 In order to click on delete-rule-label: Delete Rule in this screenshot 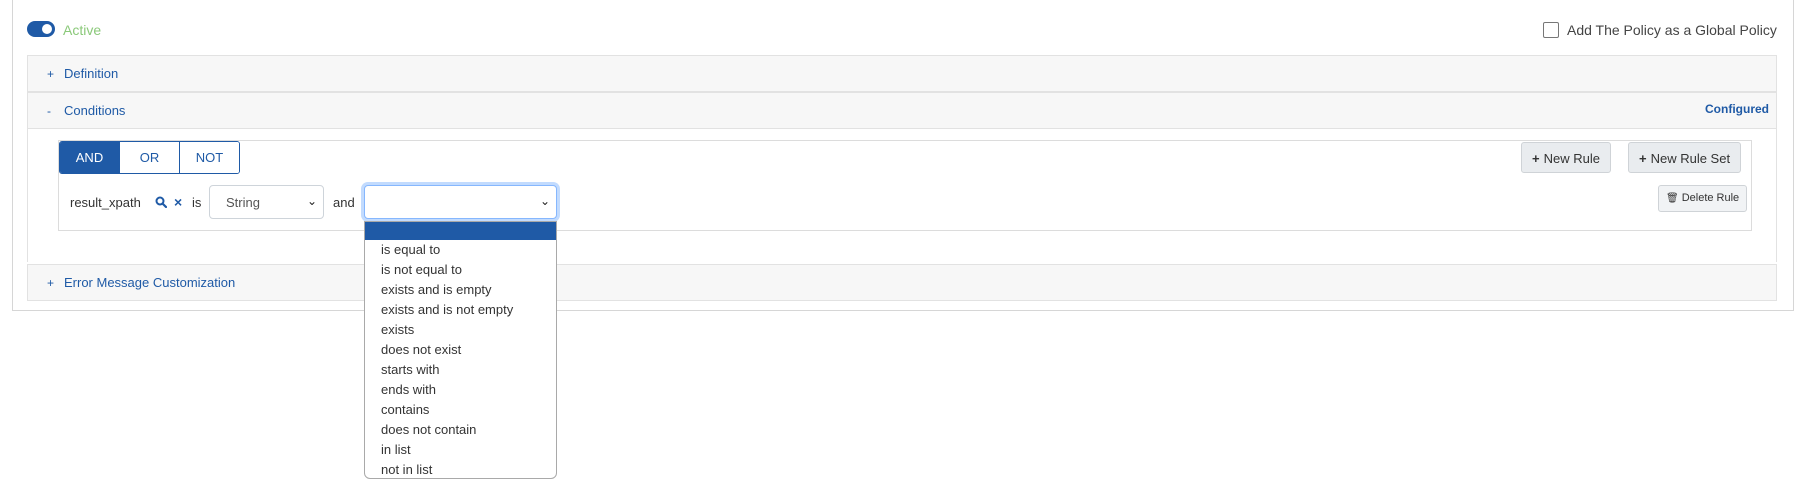, I will do `click(1710, 198)`.